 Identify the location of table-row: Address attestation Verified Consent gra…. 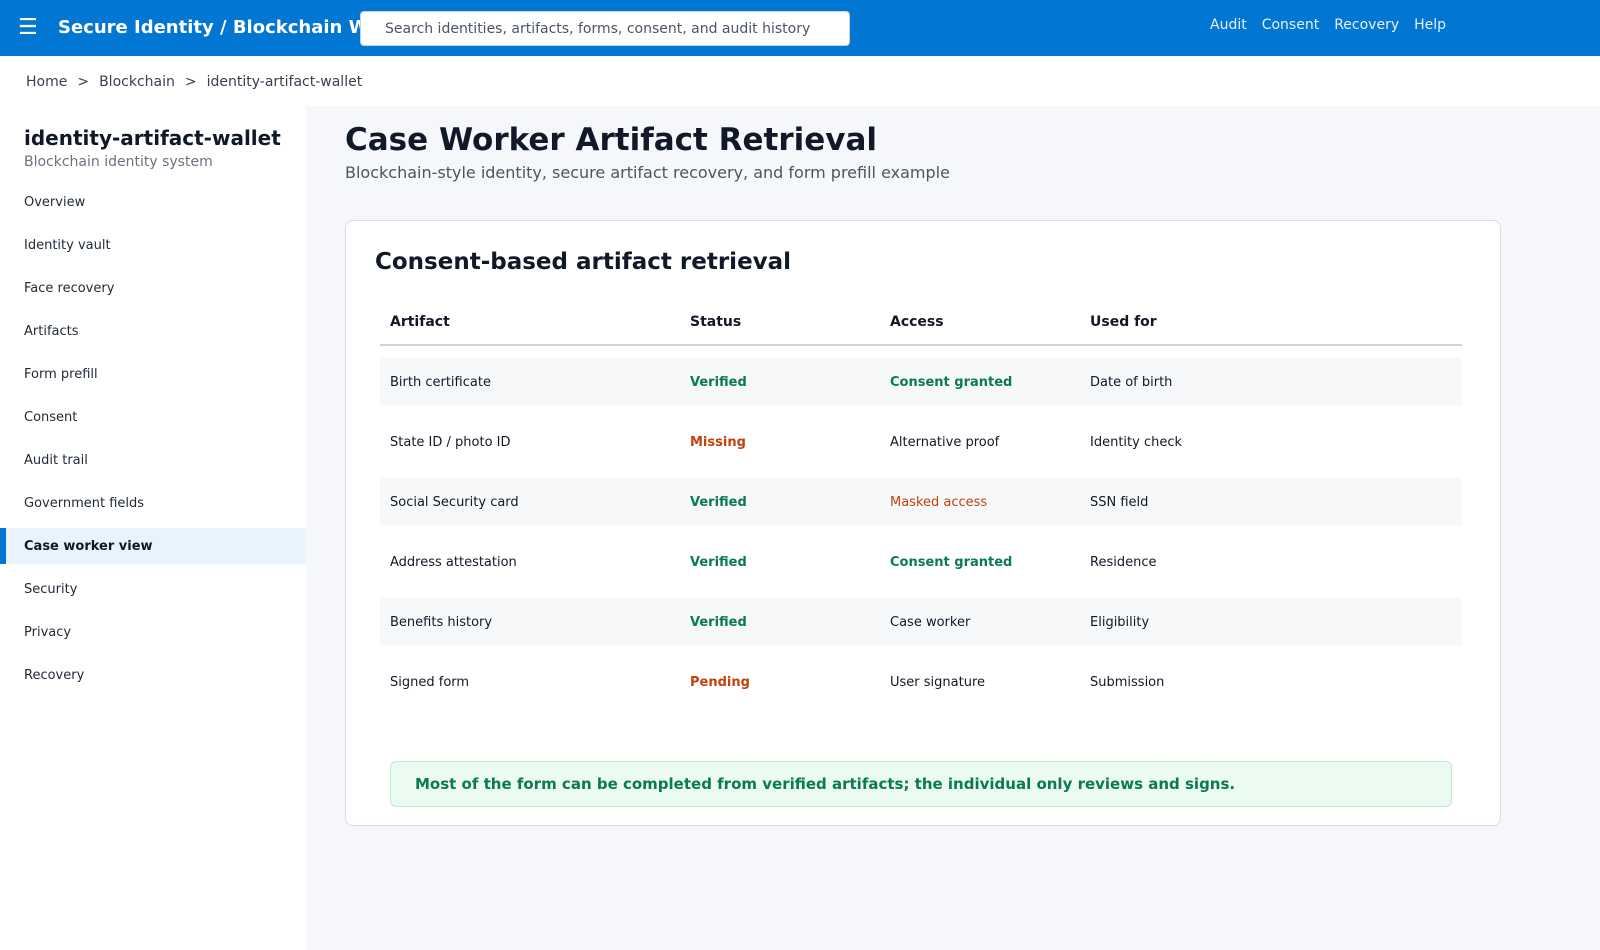
(921, 562).